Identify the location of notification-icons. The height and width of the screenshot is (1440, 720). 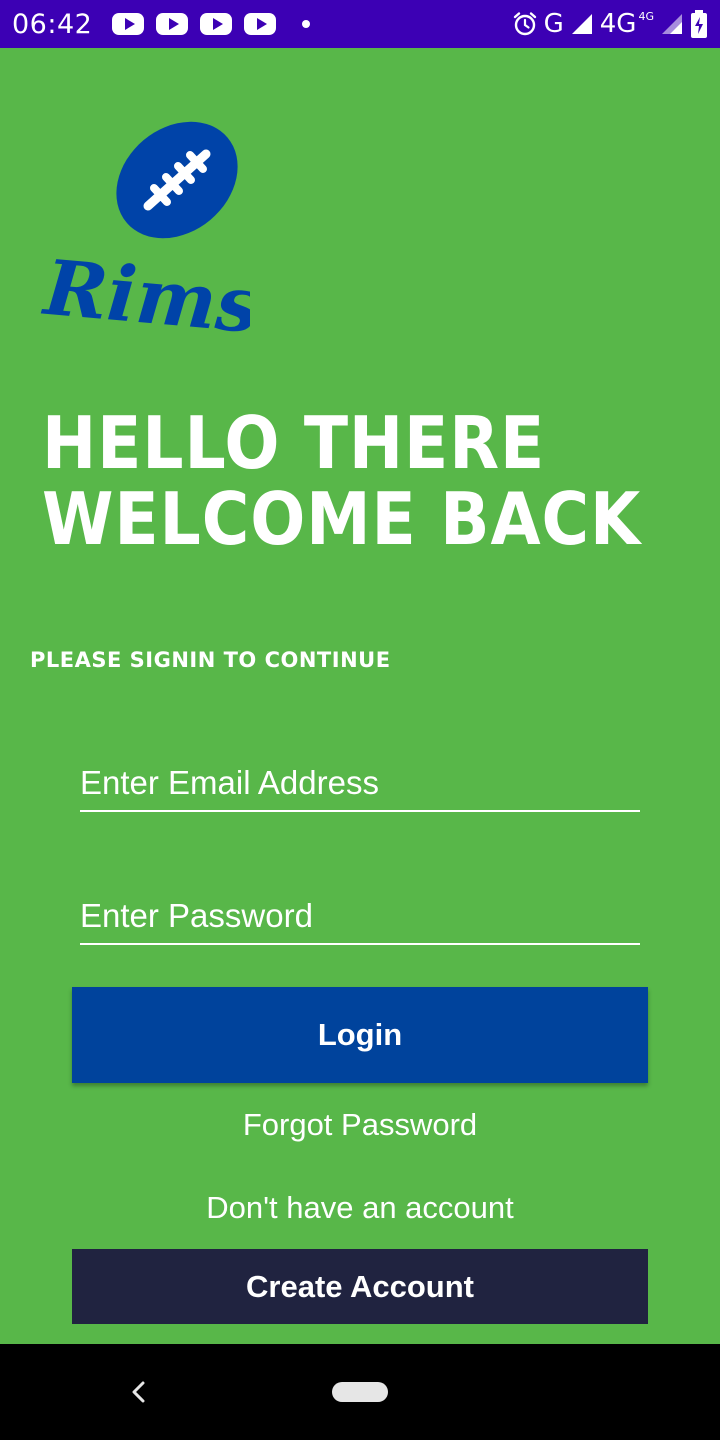
(211, 24).